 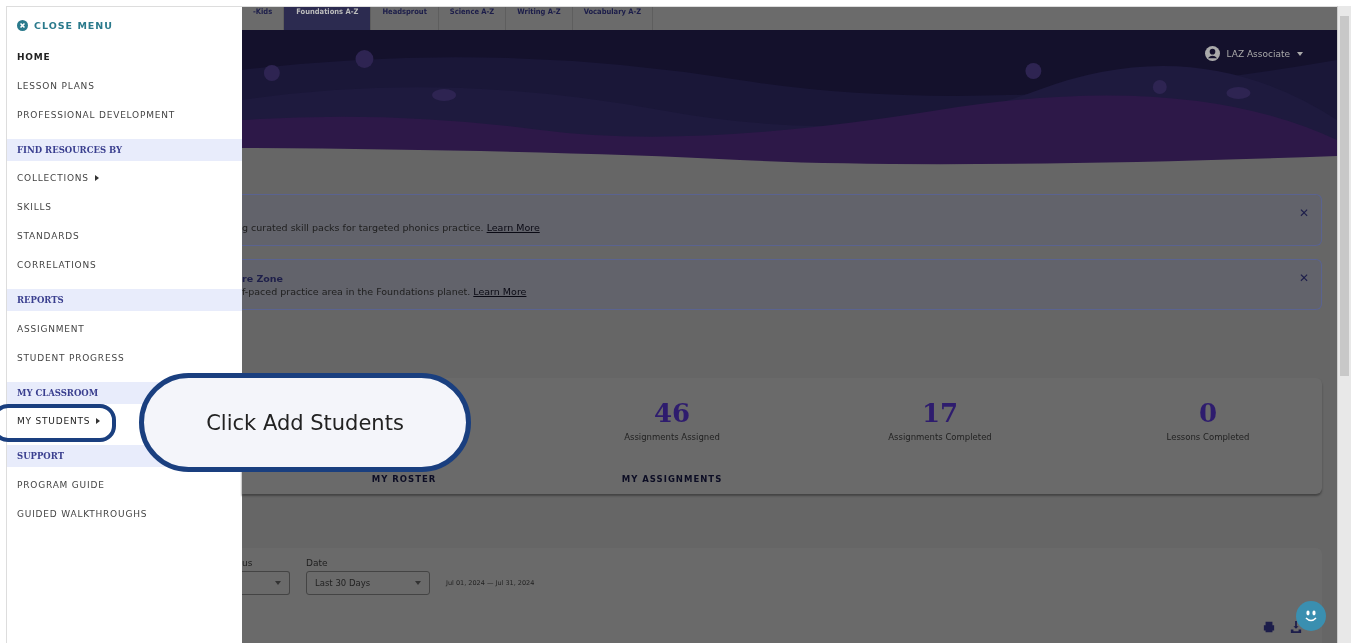 What do you see at coordinates (672, 479) in the screenshot?
I see `stats-link: MY ASSIGNMENTS` at bounding box center [672, 479].